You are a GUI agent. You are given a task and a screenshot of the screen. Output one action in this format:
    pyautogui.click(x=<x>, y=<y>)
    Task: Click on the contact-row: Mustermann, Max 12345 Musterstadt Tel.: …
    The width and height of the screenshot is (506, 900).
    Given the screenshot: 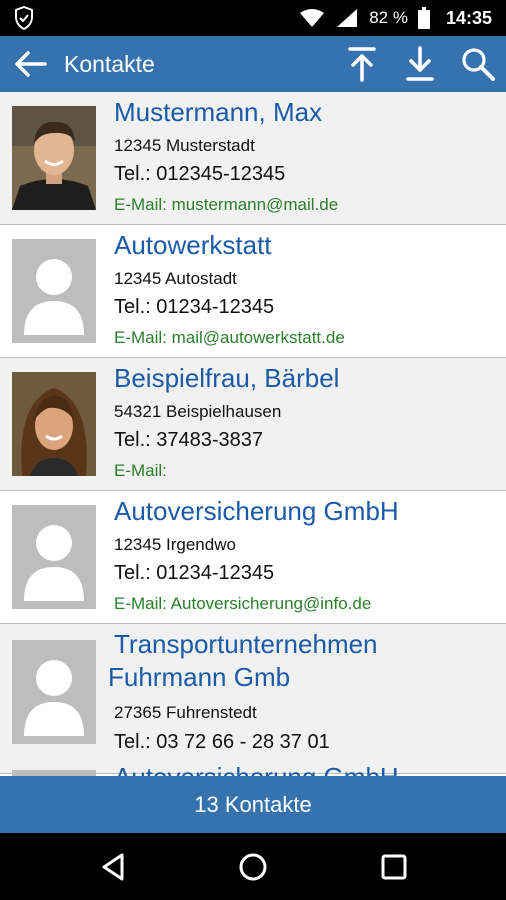 What is the action you would take?
    pyautogui.click(x=253, y=158)
    